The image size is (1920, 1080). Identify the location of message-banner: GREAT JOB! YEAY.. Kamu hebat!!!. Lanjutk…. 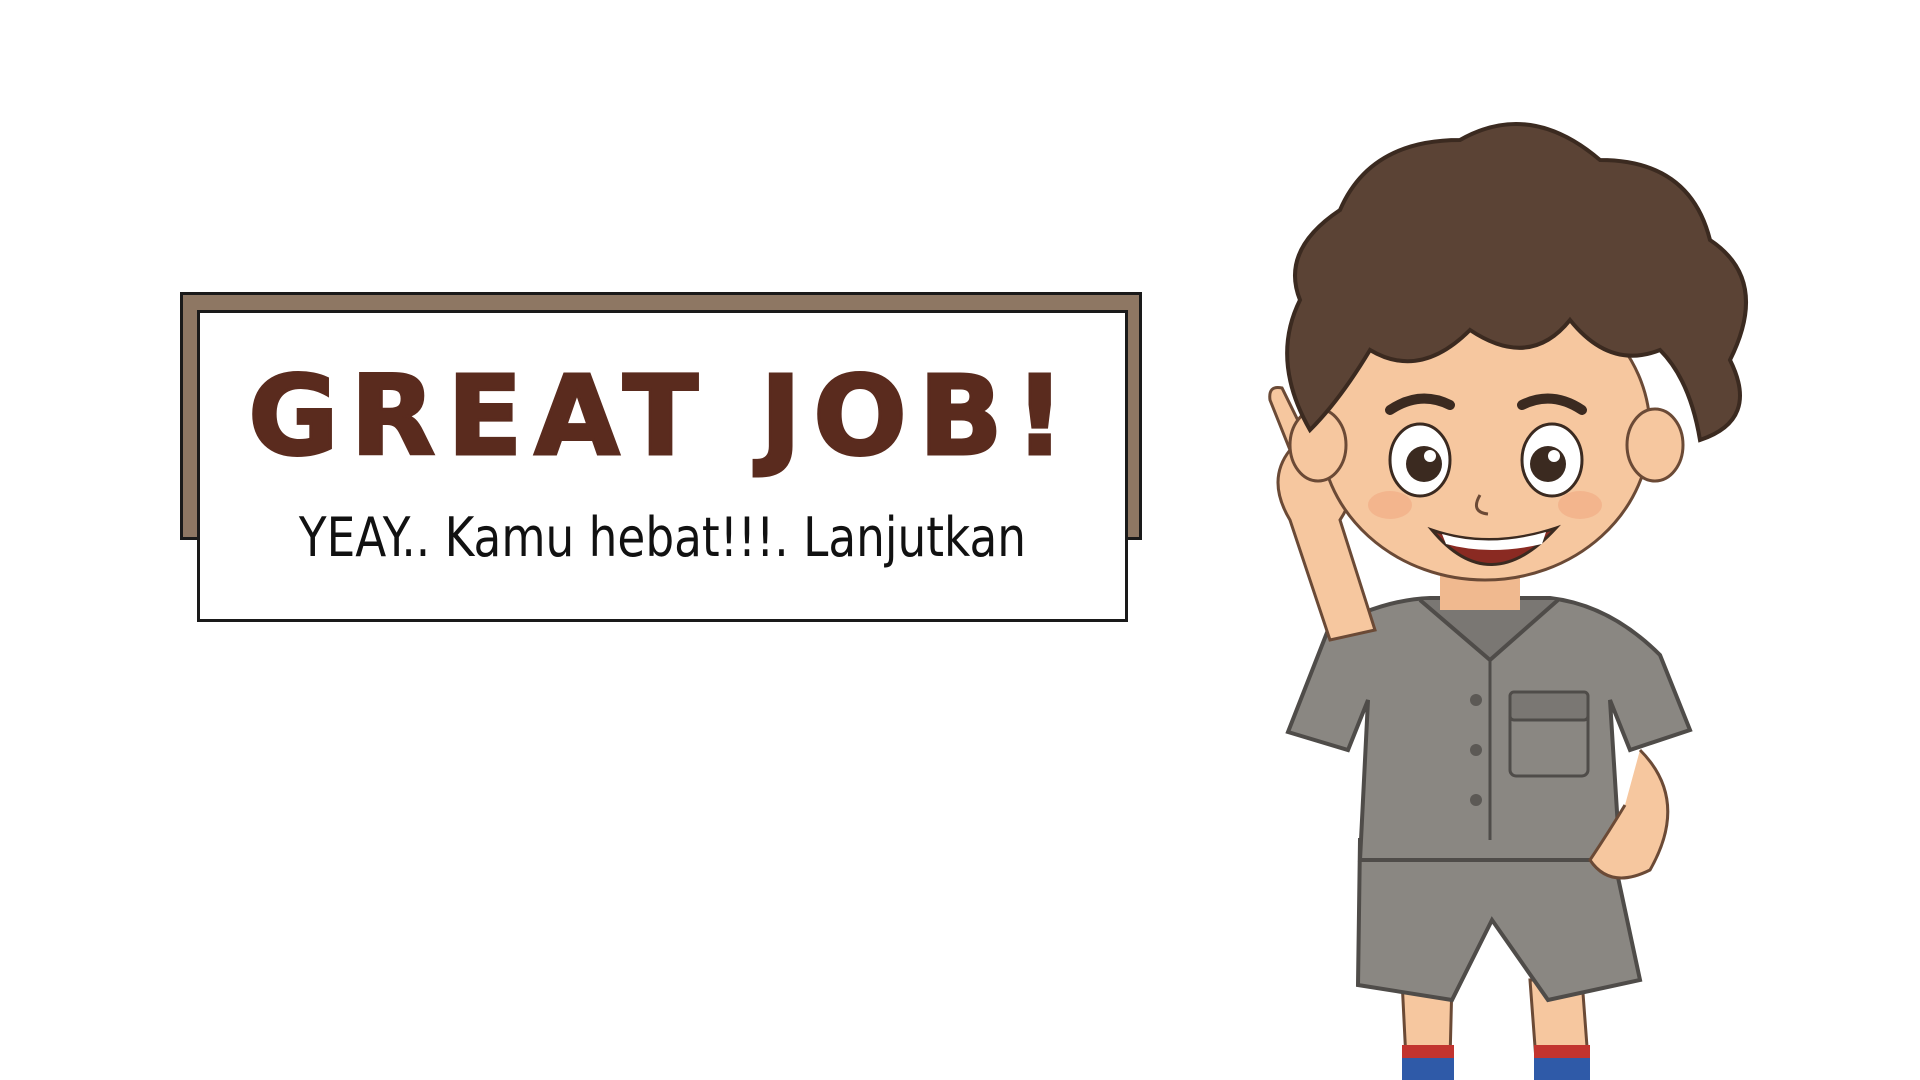
(662, 466).